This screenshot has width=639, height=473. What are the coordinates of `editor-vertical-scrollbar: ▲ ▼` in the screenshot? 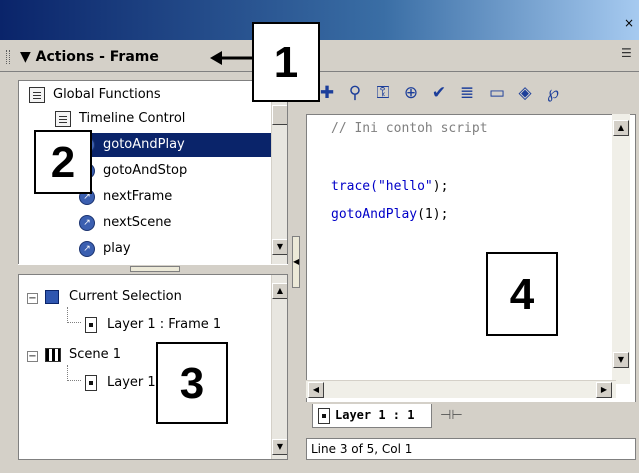 It's located at (621, 249).